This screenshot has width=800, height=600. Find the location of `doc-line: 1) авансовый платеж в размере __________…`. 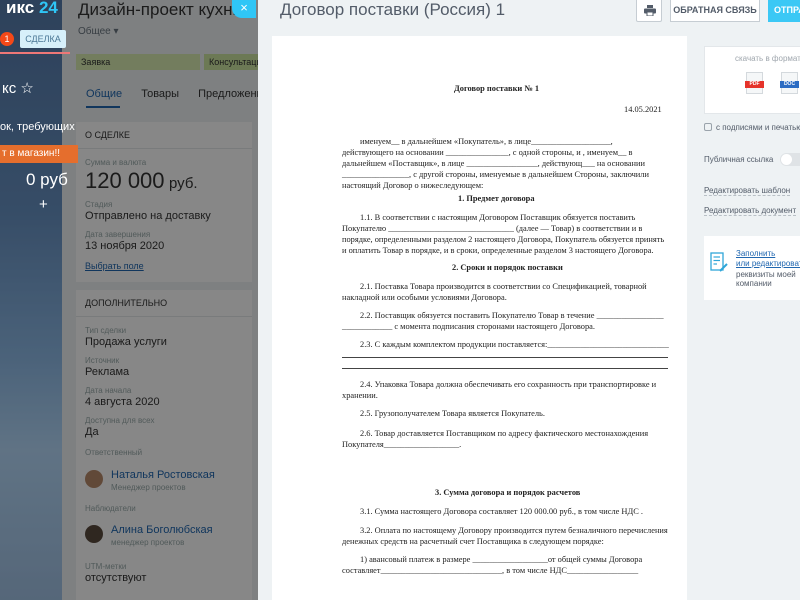

doc-line: 1) авансовый платеж в размере __________… is located at coordinates (501, 559).